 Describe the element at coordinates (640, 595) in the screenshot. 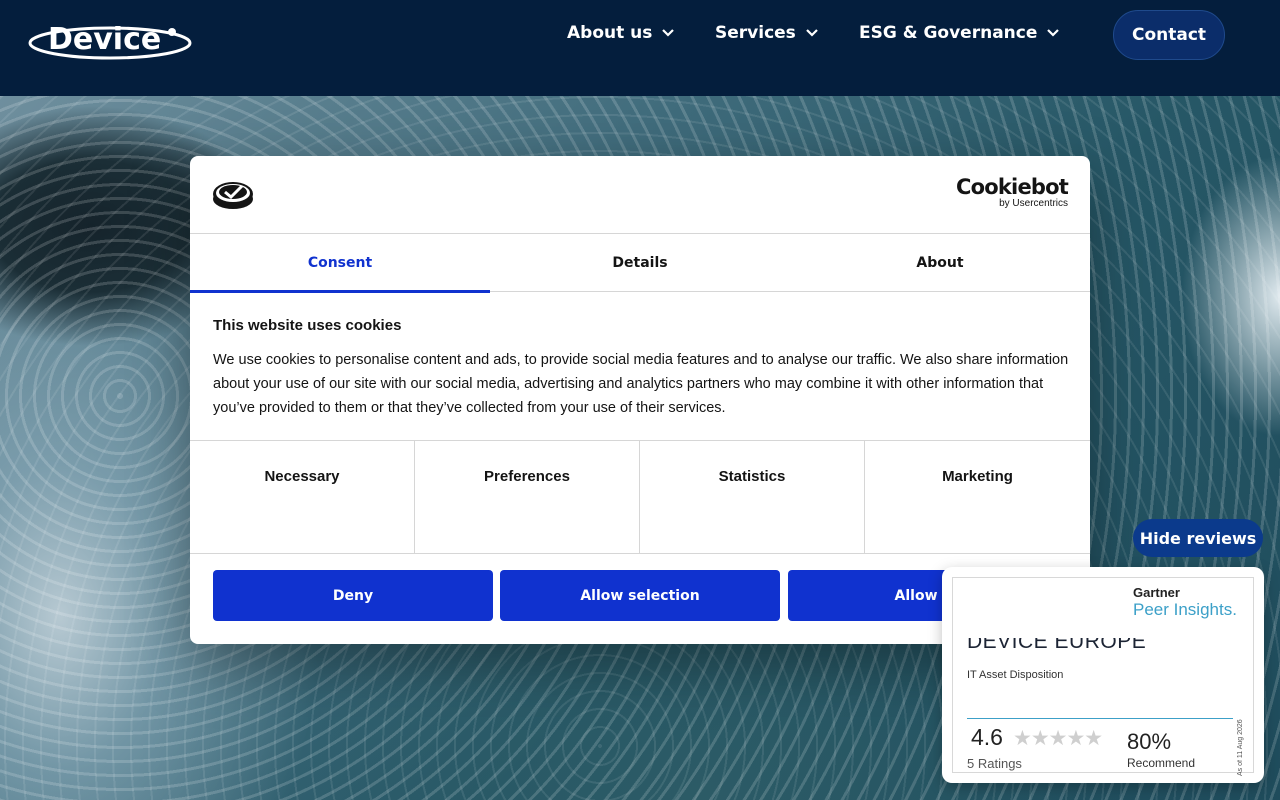

I see `allow-selection-button: Allow selection` at that location.